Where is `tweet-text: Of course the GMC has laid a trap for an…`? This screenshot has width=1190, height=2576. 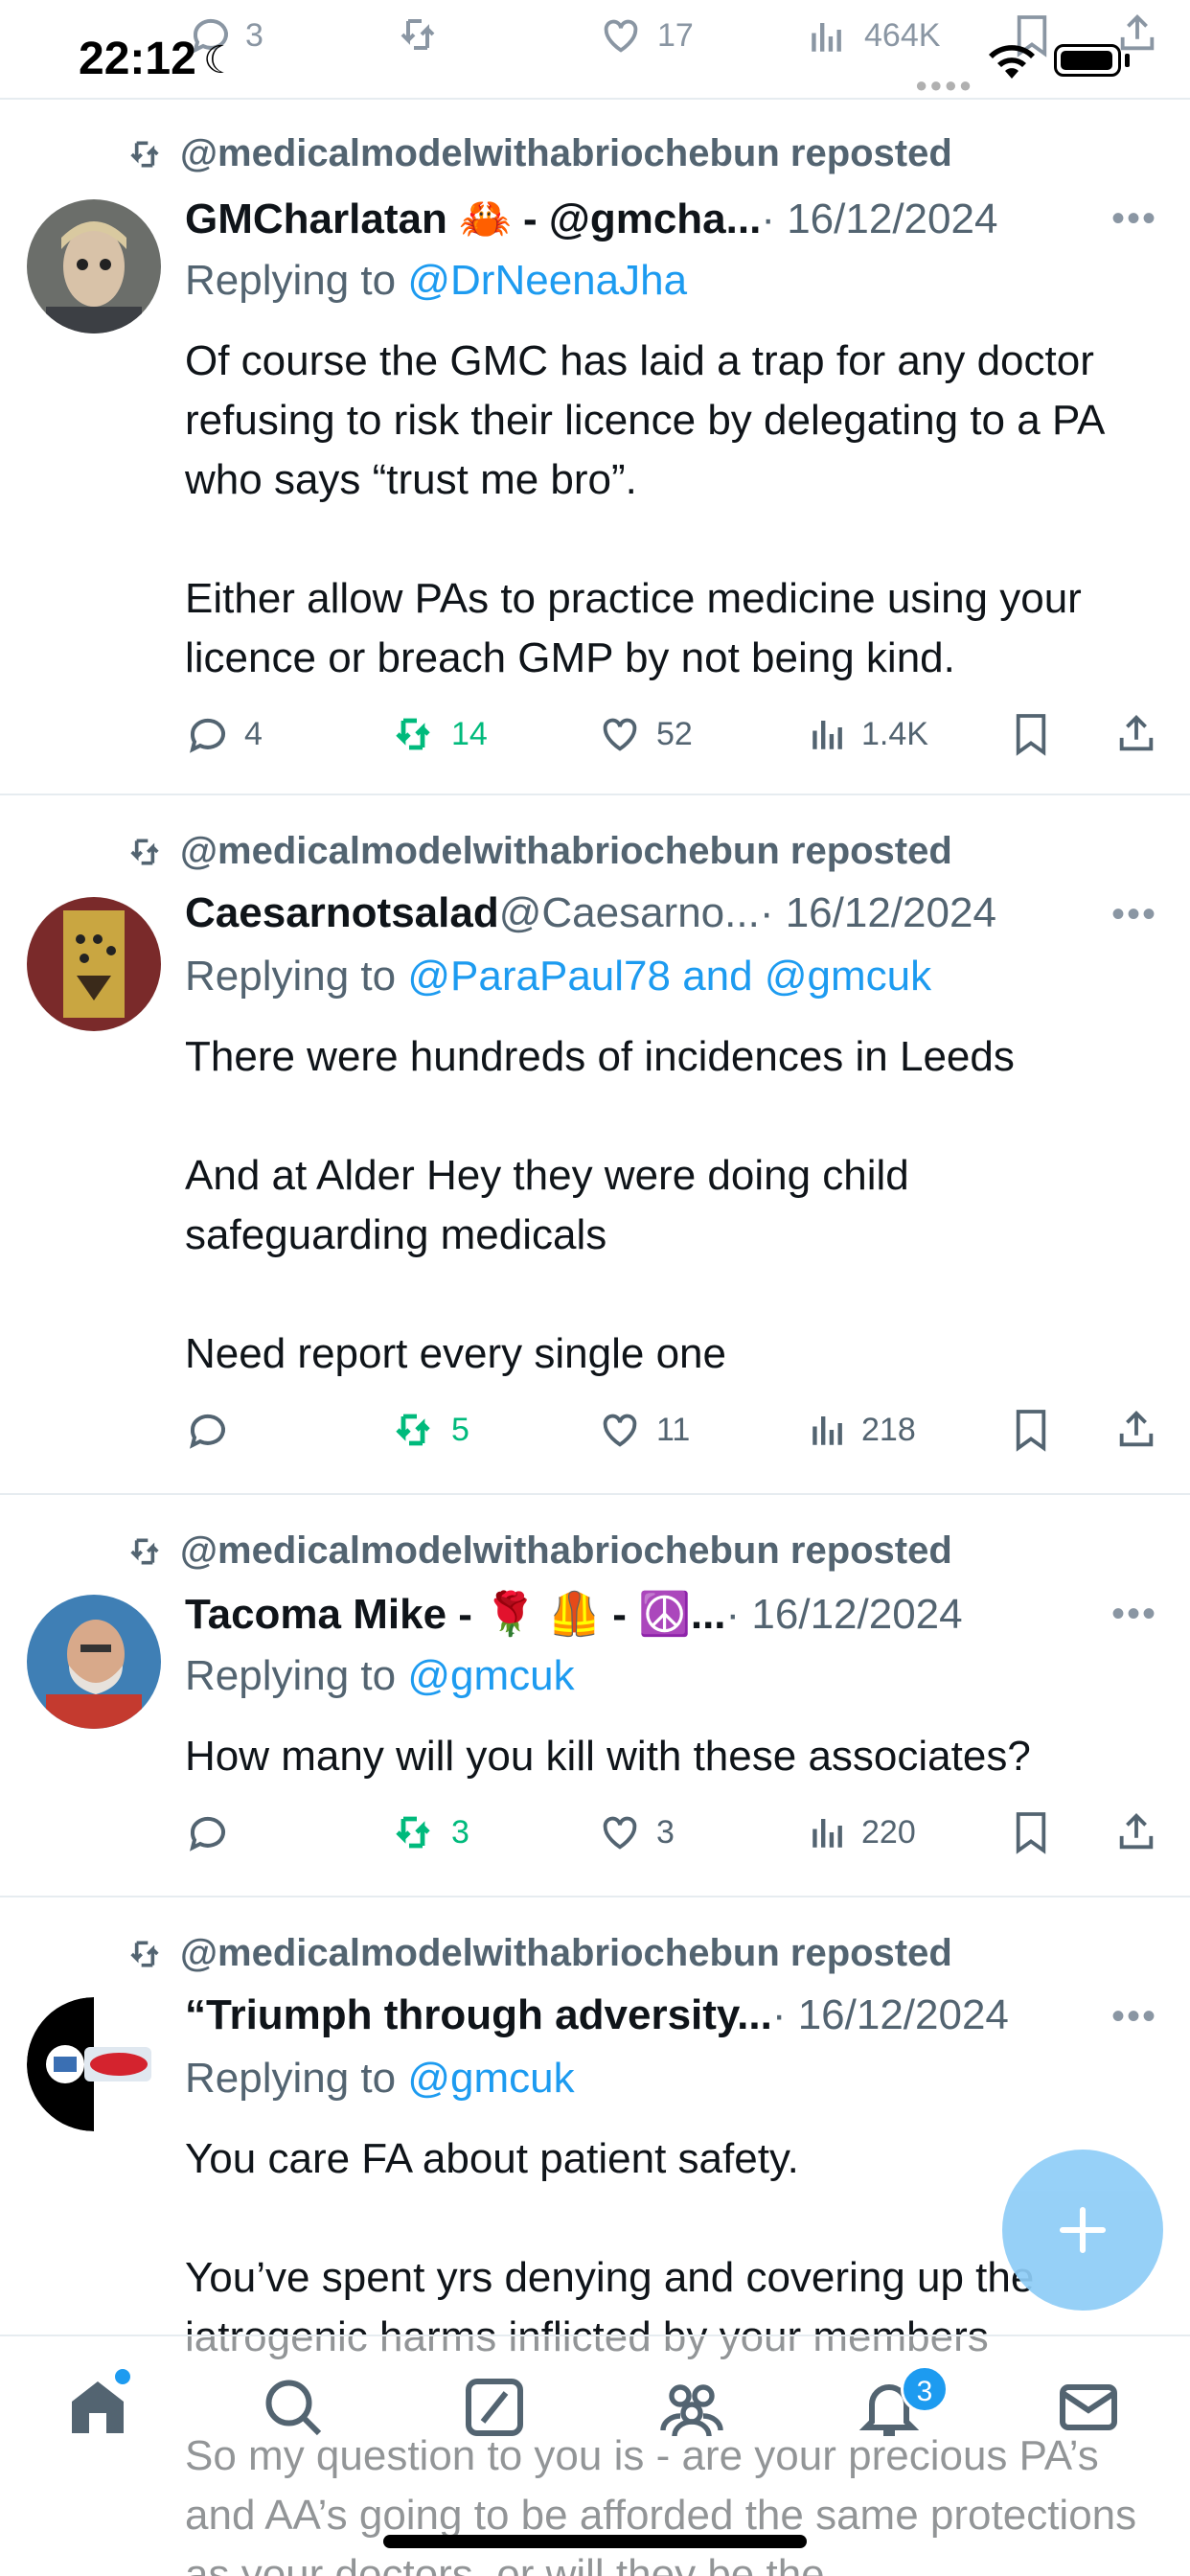 tweet-text: Of course the GMC has laid a trap for an… is located at coordinates (644, 509).